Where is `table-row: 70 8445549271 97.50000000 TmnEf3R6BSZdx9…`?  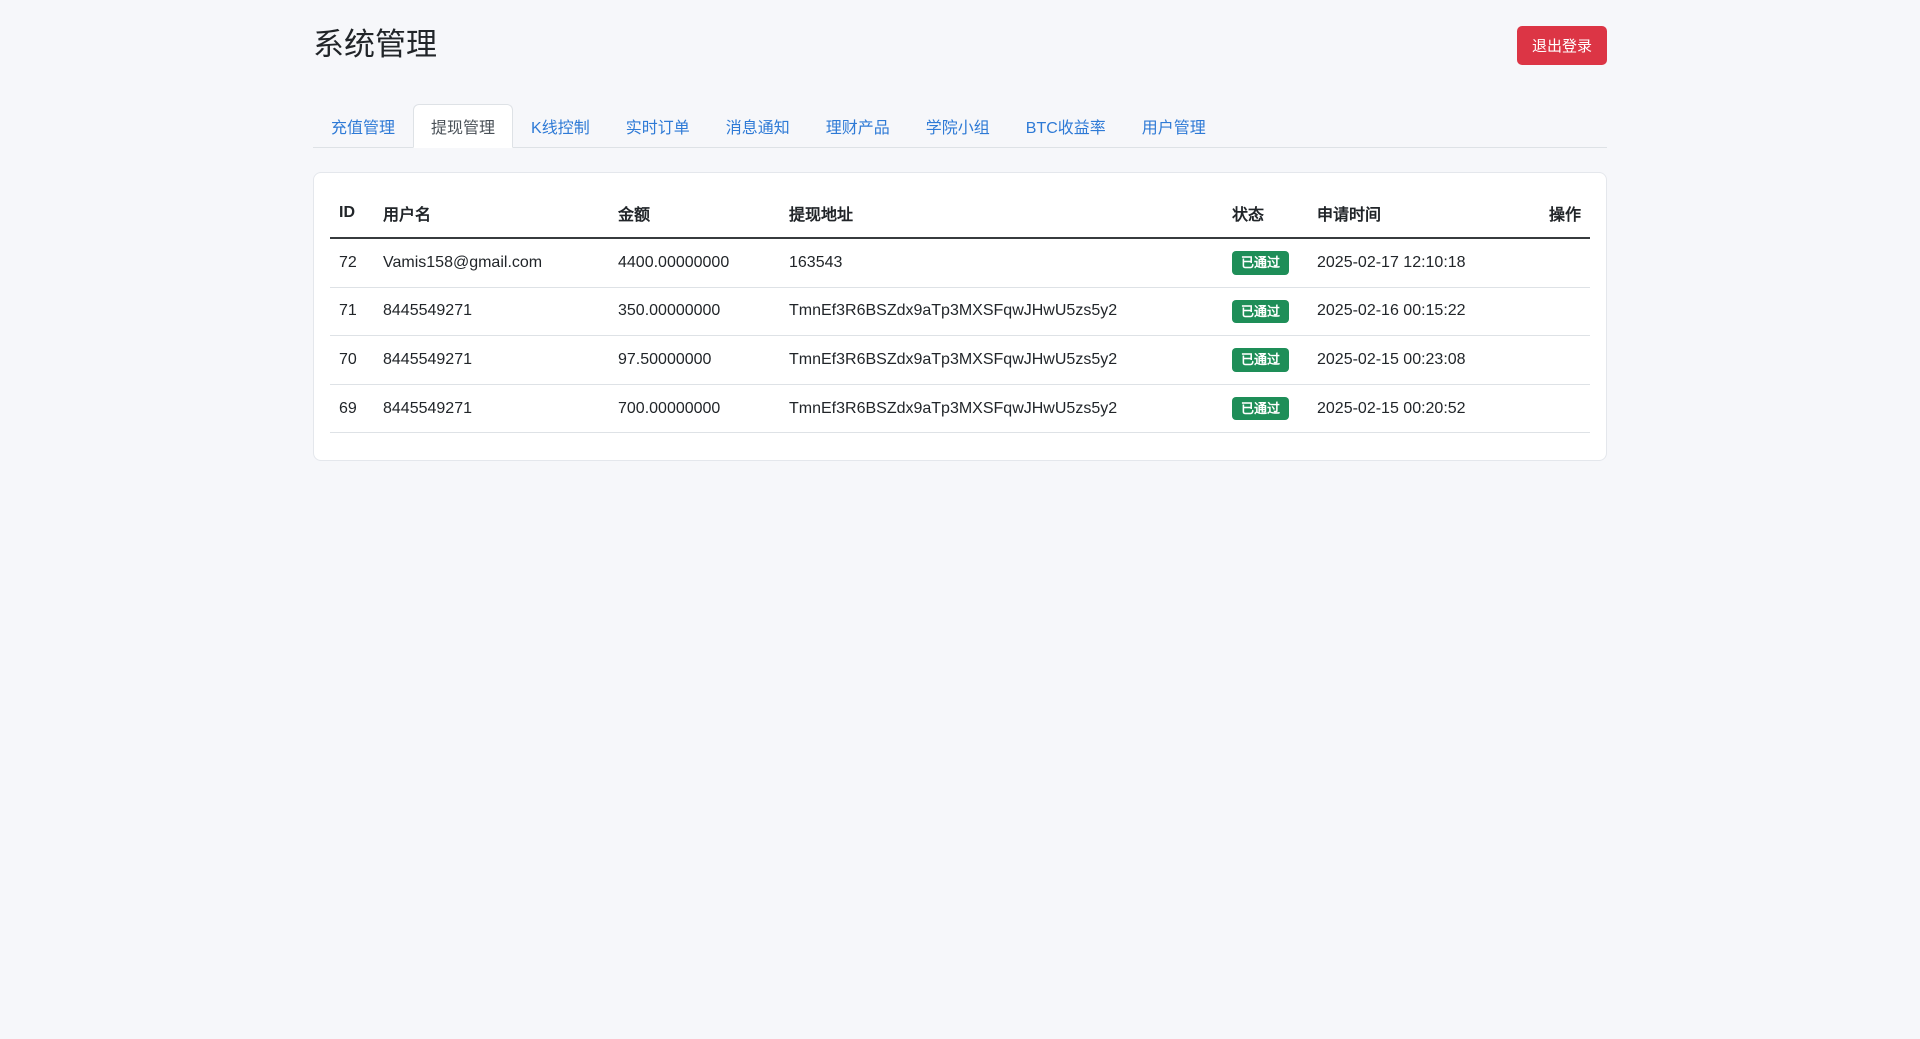
table-row: 70 8445549271 97.50000000 TmnEf3R6BSZdx9… is located at coordinates (960, 360).